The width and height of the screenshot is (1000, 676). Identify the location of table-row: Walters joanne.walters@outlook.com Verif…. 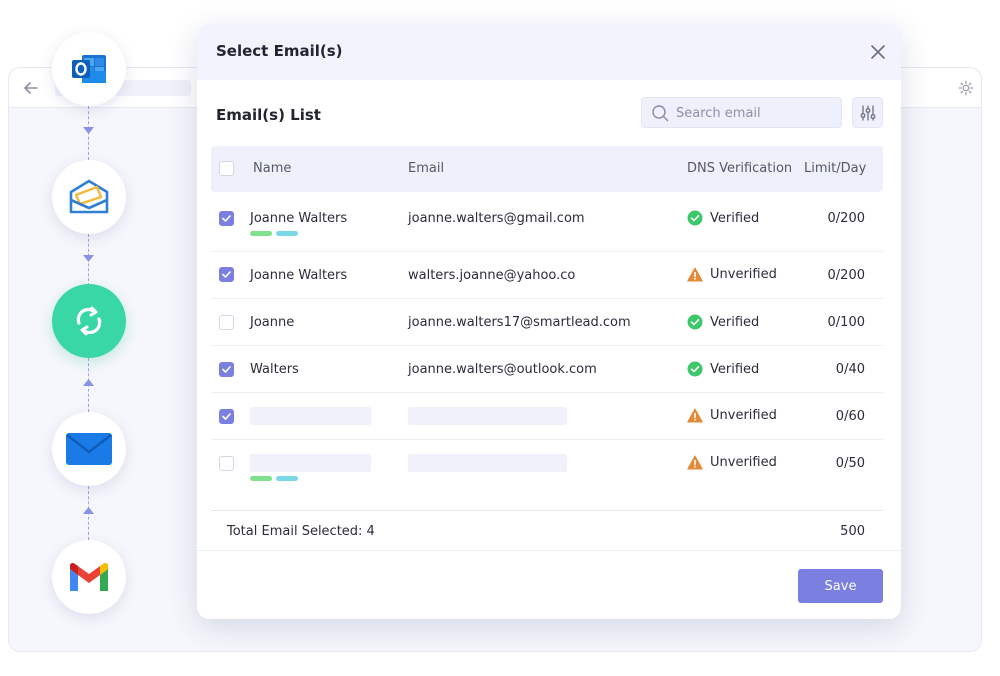
(547, 369).